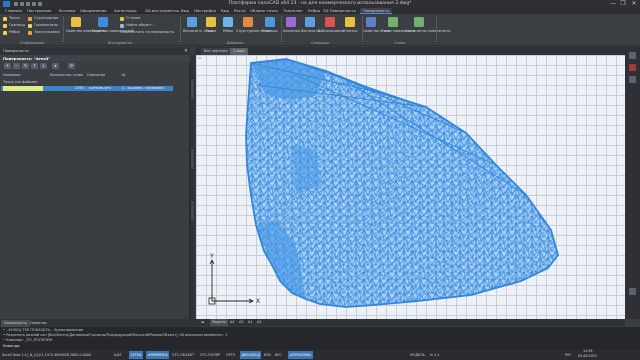 The image size is (640, 360). What do you see at coordinates (278, 355) in the screenshot?
I see `toggle-weight: ВЕС` at bounding box center [278, 355].